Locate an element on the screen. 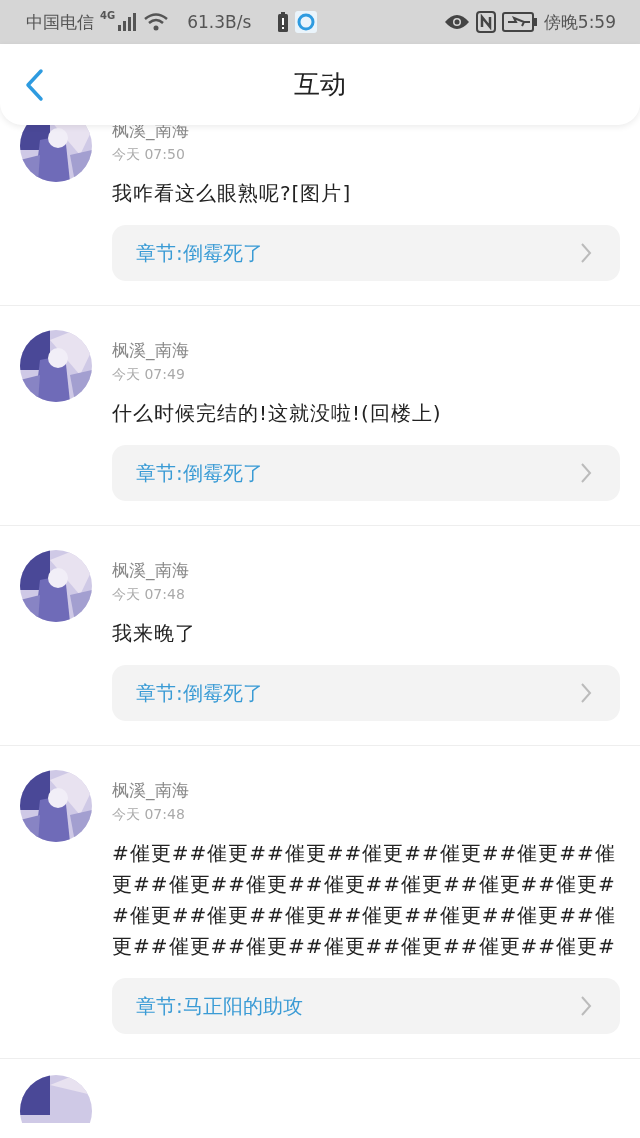 The height and width of the screenshot is (1138, 640). comment-text: 我咋看这么眼熟呢?[图片] is located at coordinates (232, 193).